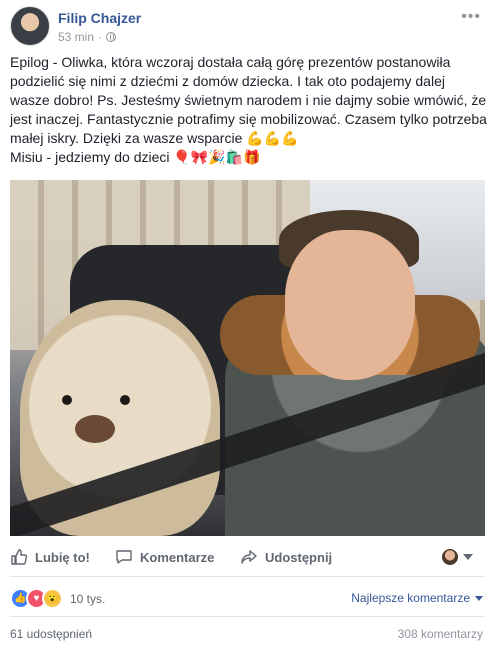 The height and width of the screenshot is (647, 495). Describe the element at coordinates (62, 557) in the screenshot. I see `like-label: Lubię to!` at that location.